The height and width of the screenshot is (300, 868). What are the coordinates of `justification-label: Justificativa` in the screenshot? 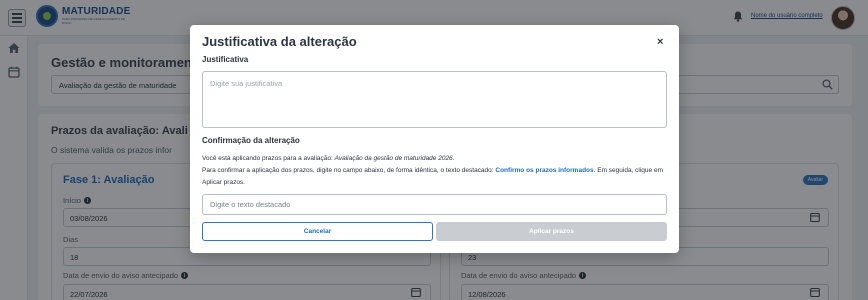 It's located at (225, 59).